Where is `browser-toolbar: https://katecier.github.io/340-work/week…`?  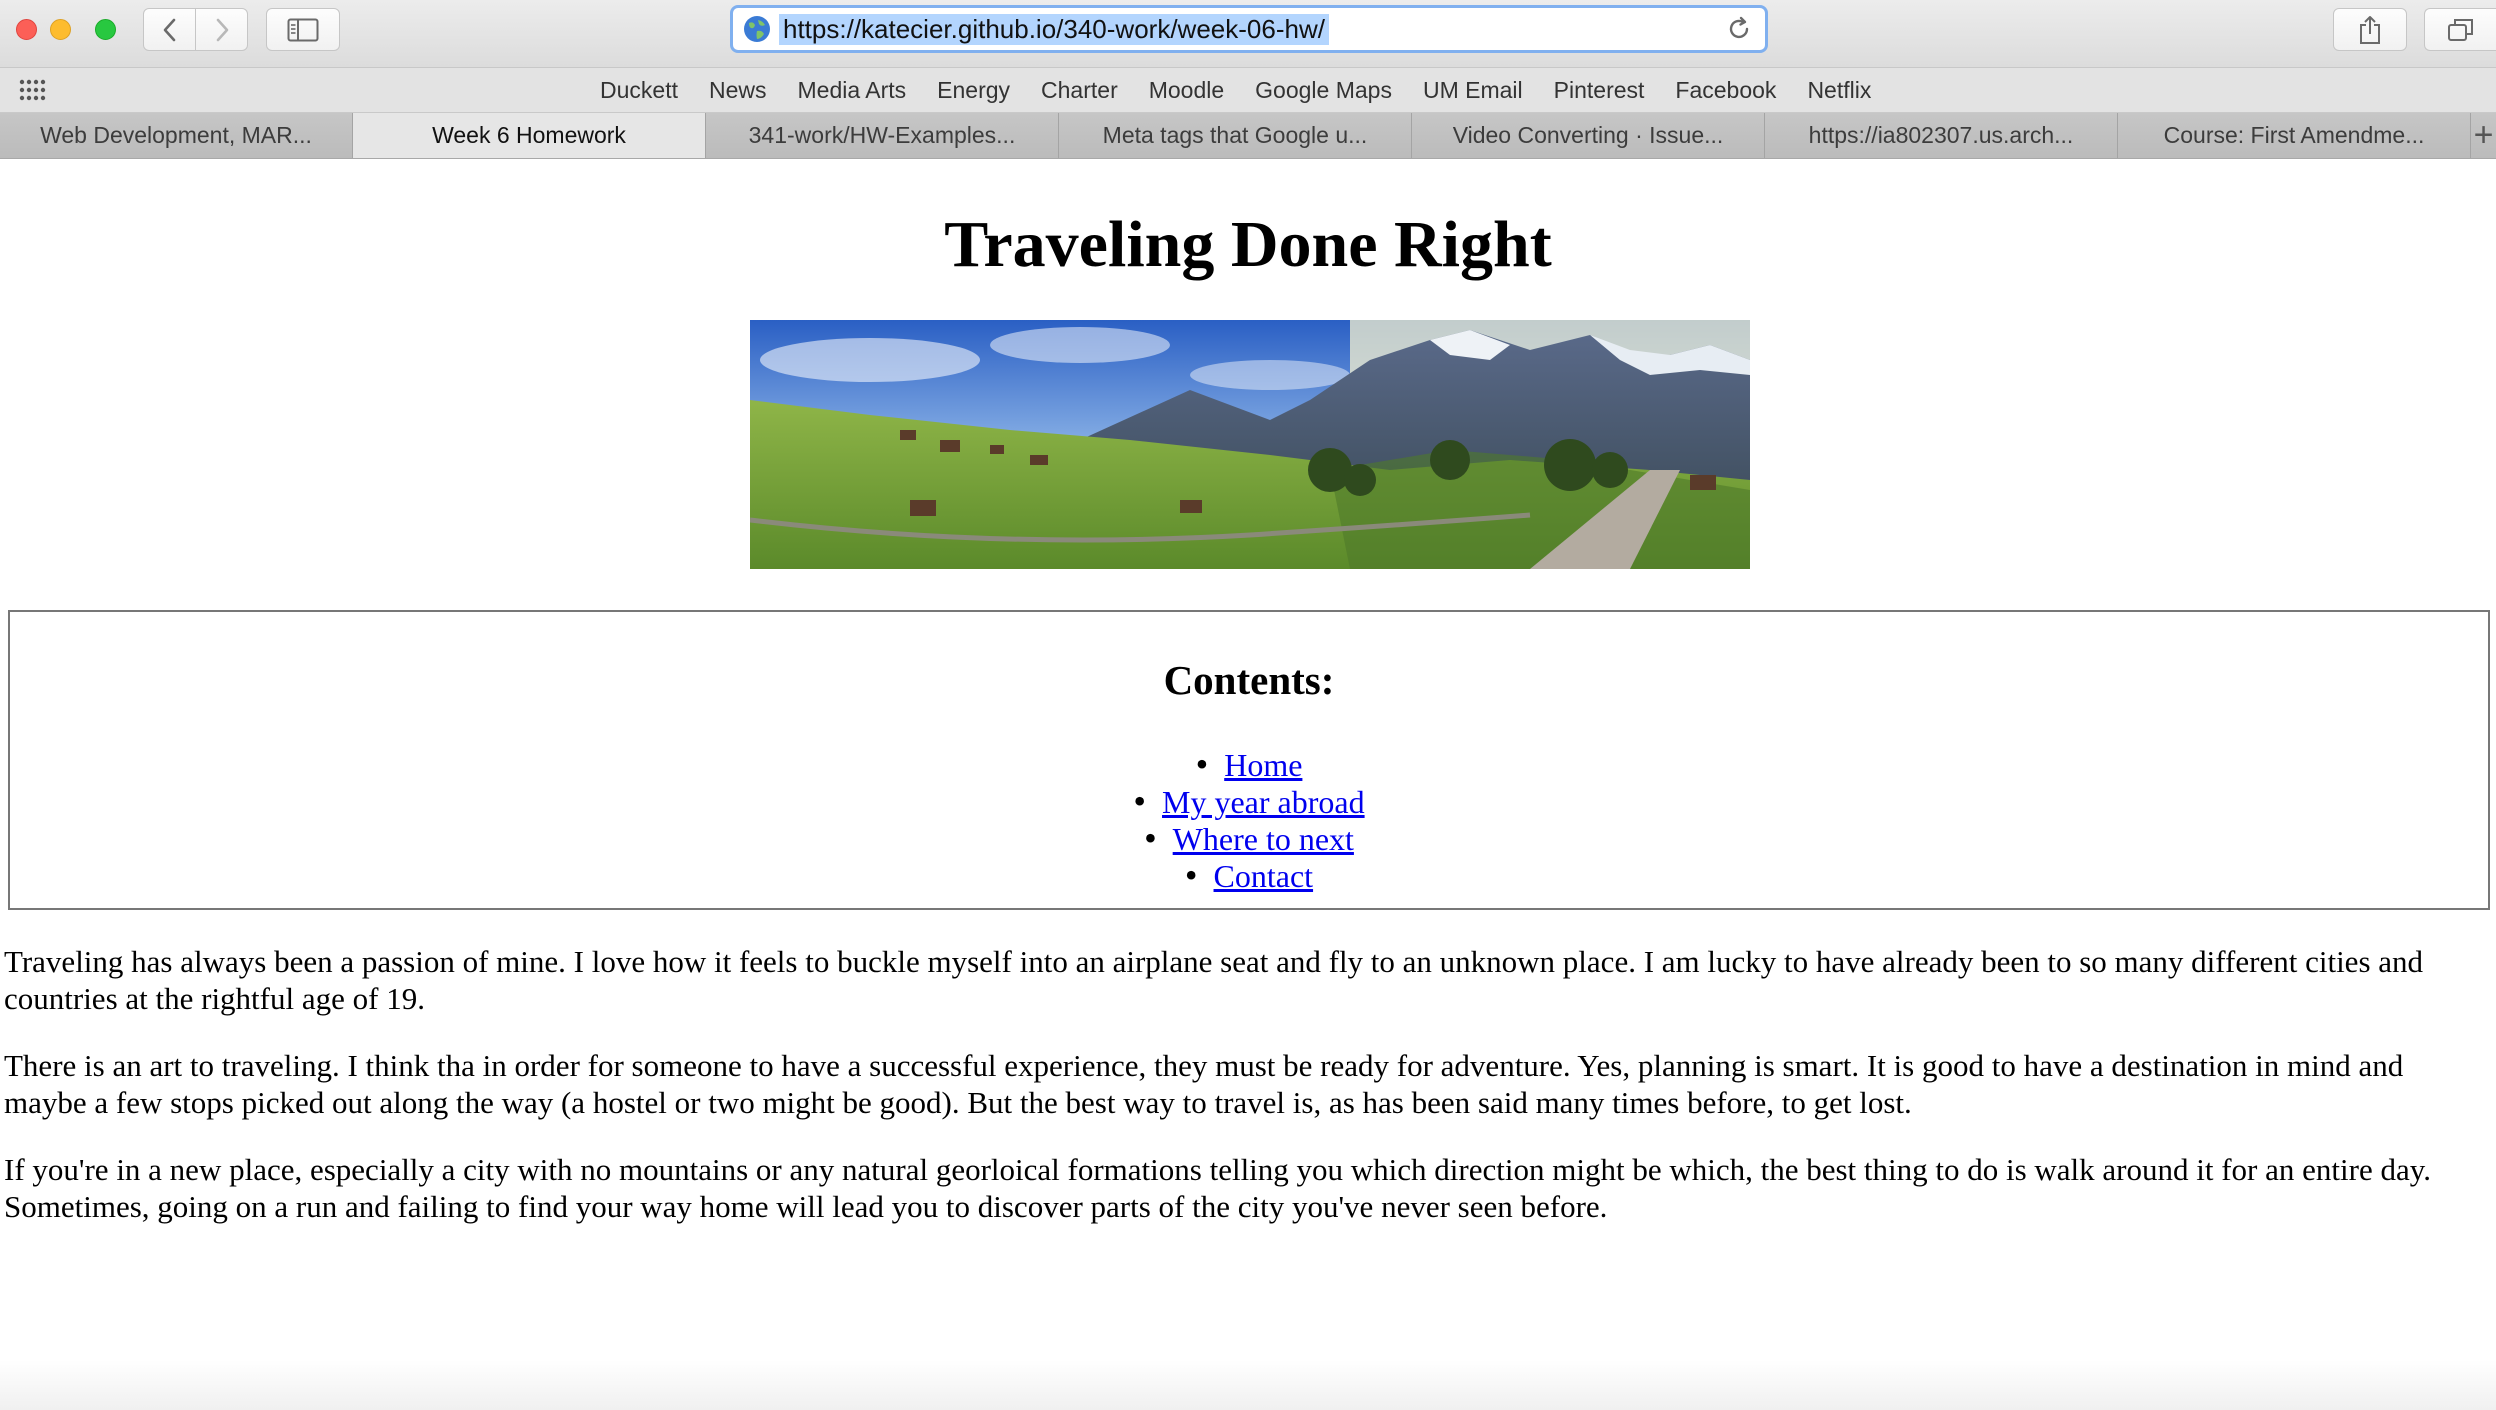 browser-toolbar: https://katecier.github.io/340-work/week… is located at coordinates (1248, 34).